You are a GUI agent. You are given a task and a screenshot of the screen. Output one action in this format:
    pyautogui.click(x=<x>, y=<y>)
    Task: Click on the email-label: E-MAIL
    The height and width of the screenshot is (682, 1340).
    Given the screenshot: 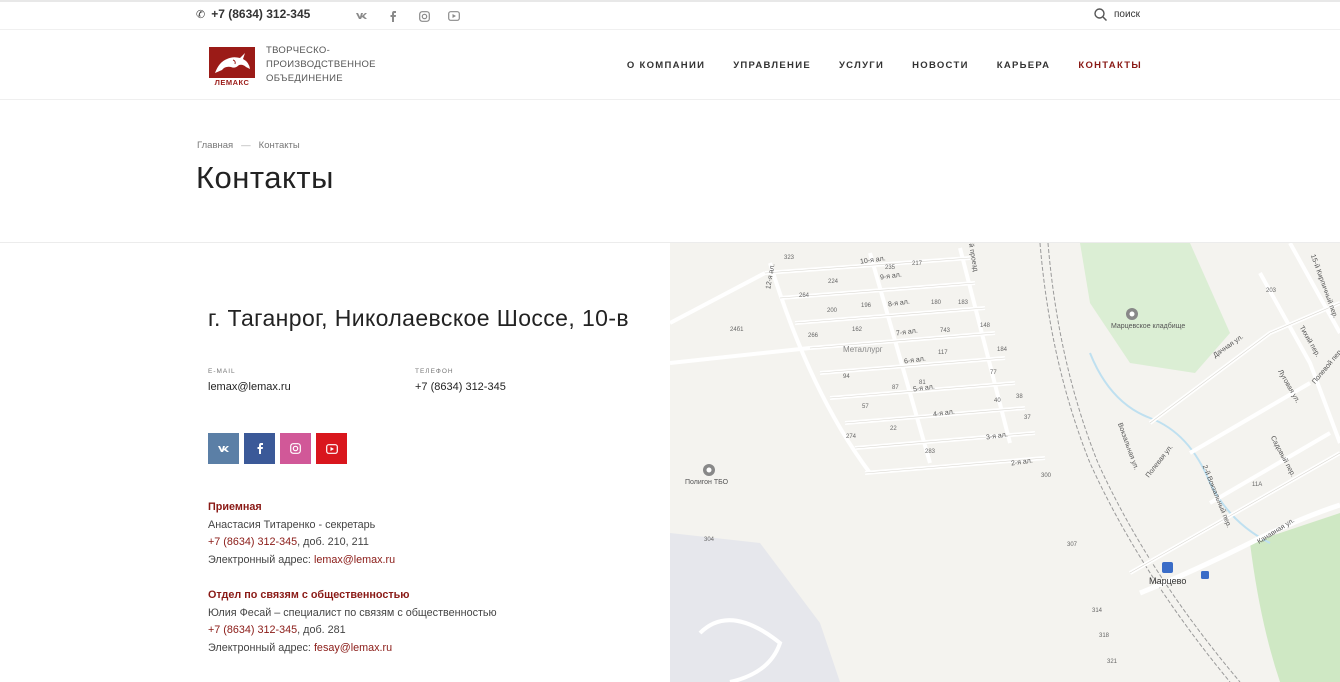 What is the action you would take?
    pyautogui.click(x=222, y=371)
    